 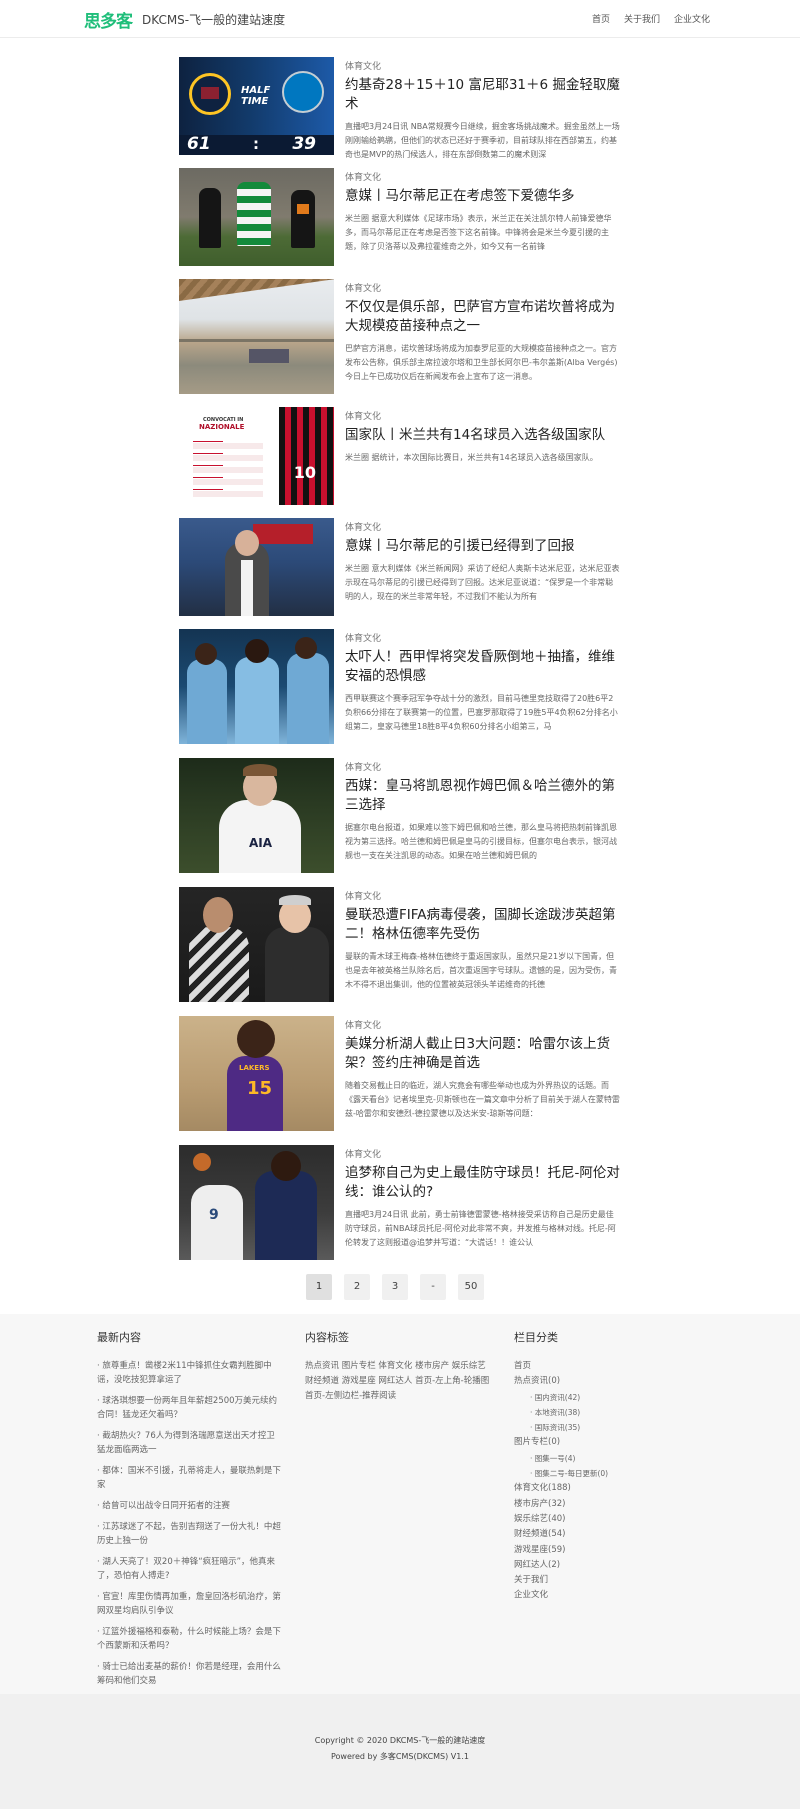 What do you see at coordinates (607, 1442) in the screenshot?
I see `category-link: 图片专栏(0)` at bounding box center [607, 1442].